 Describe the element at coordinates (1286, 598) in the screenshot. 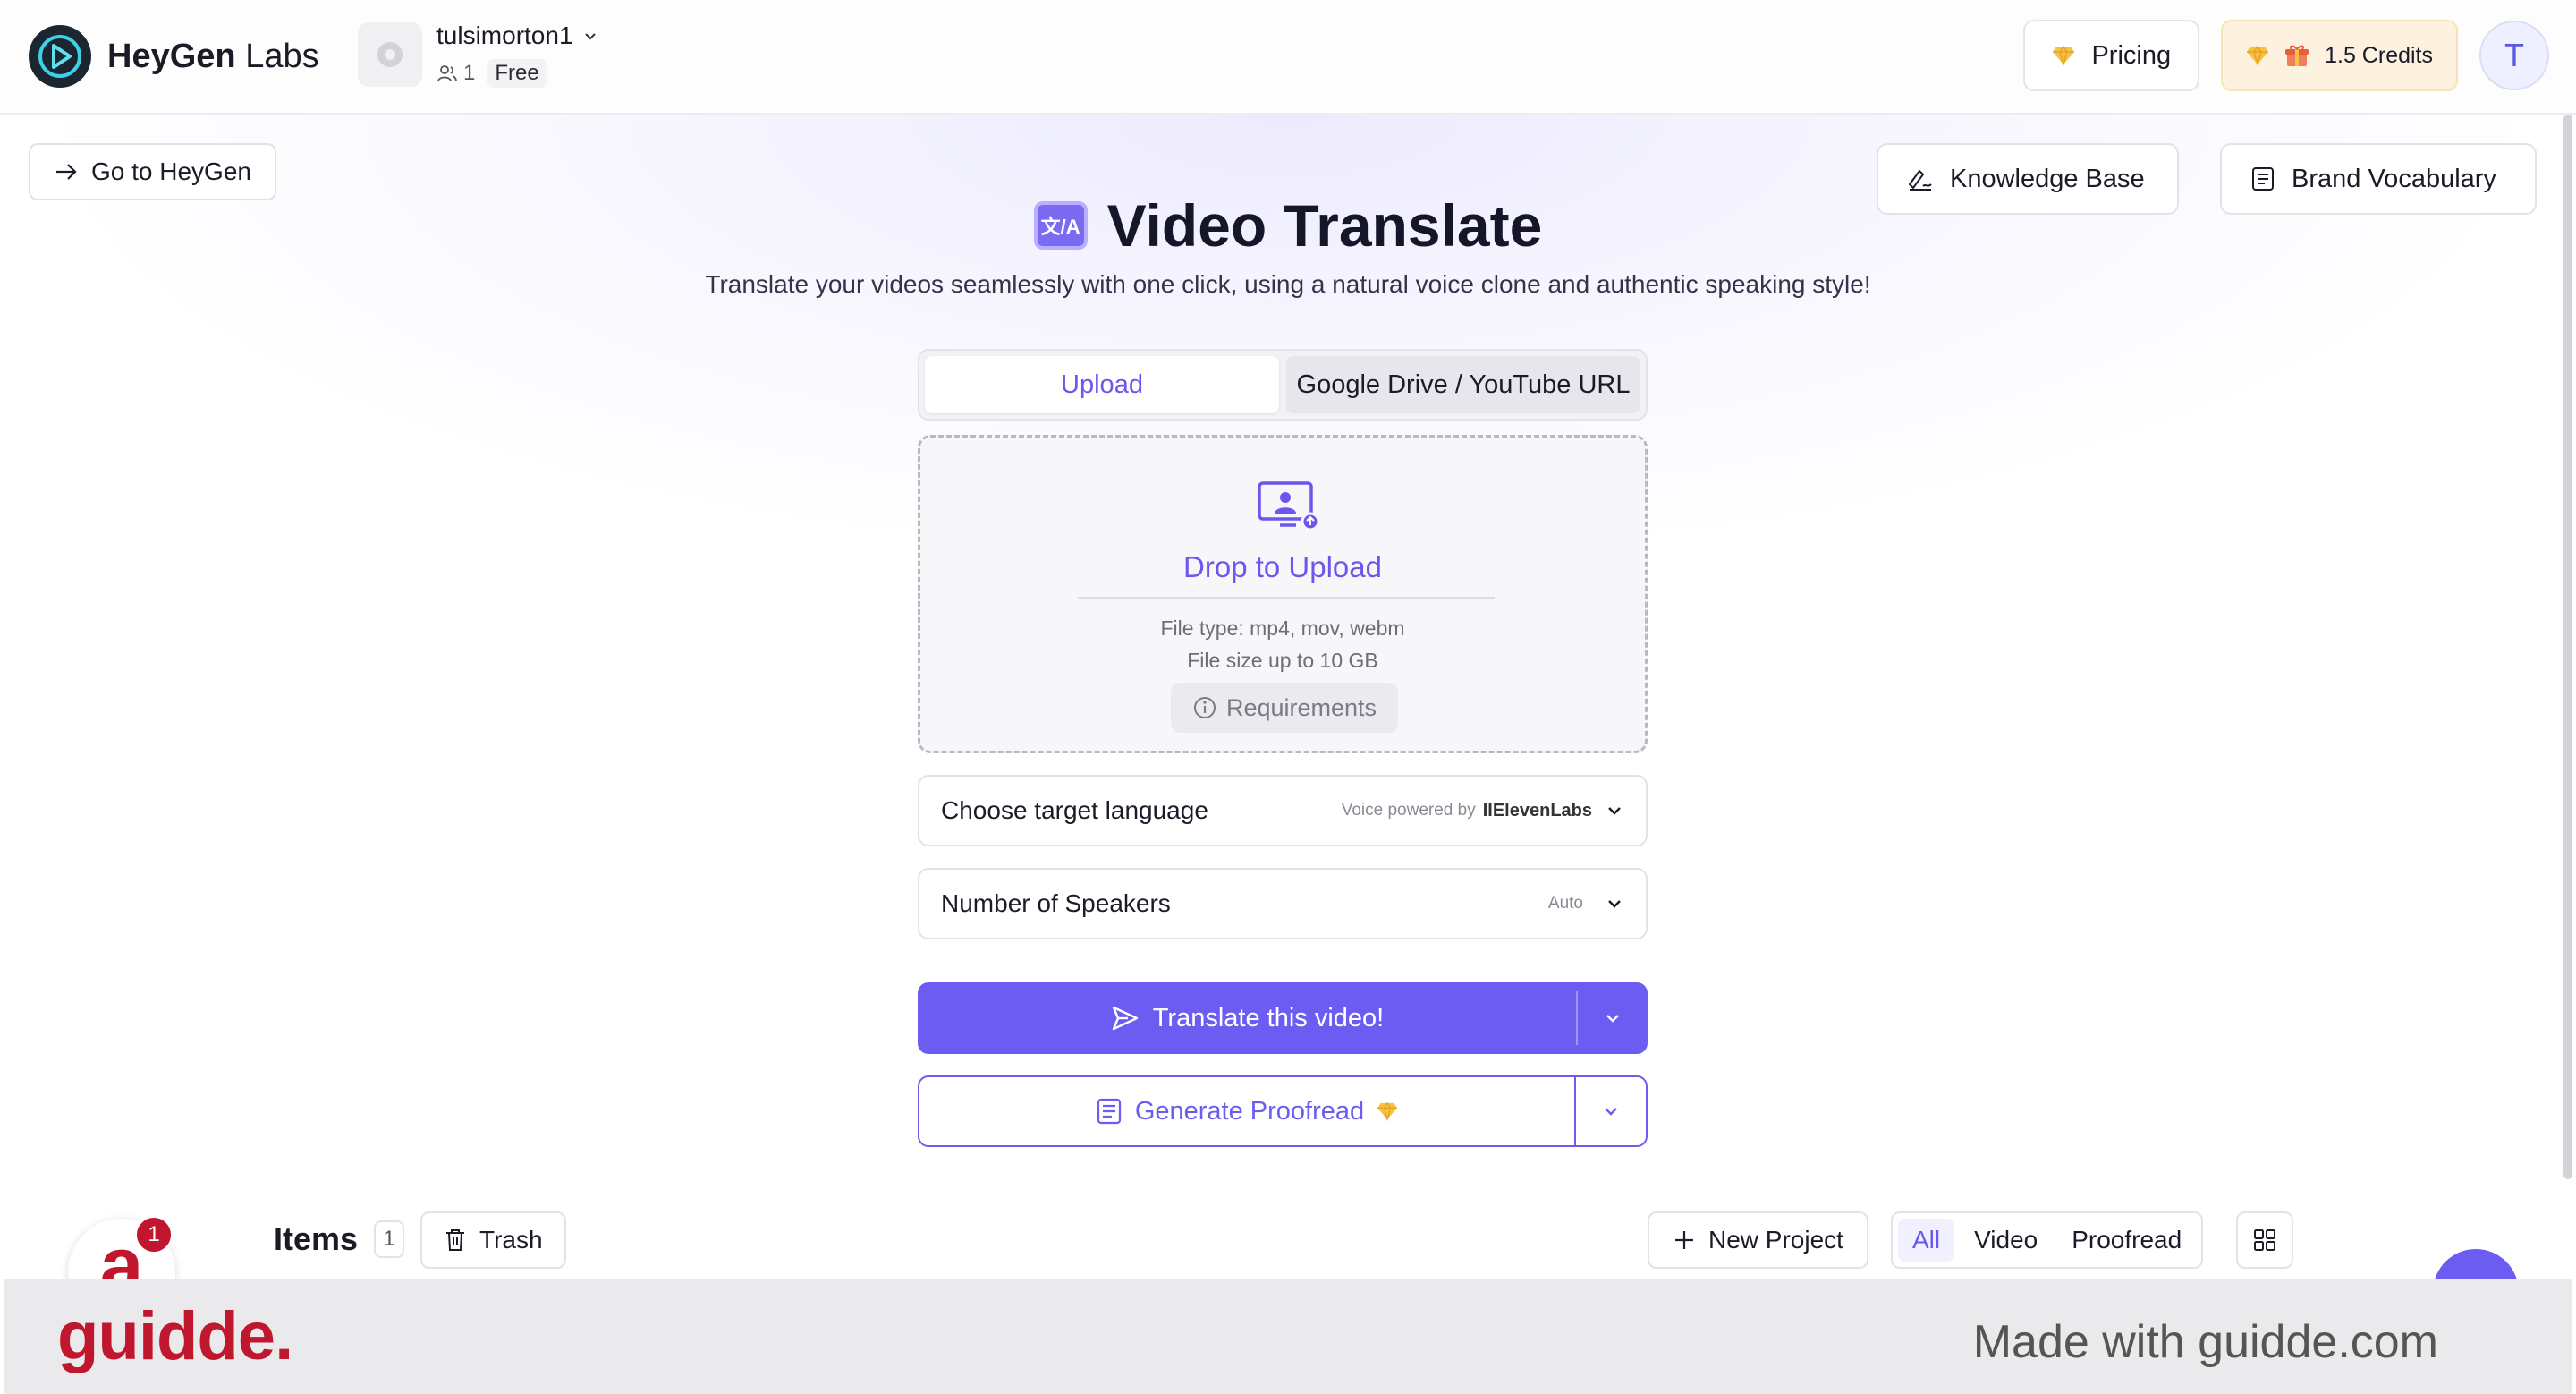

I see `divider` at that location.